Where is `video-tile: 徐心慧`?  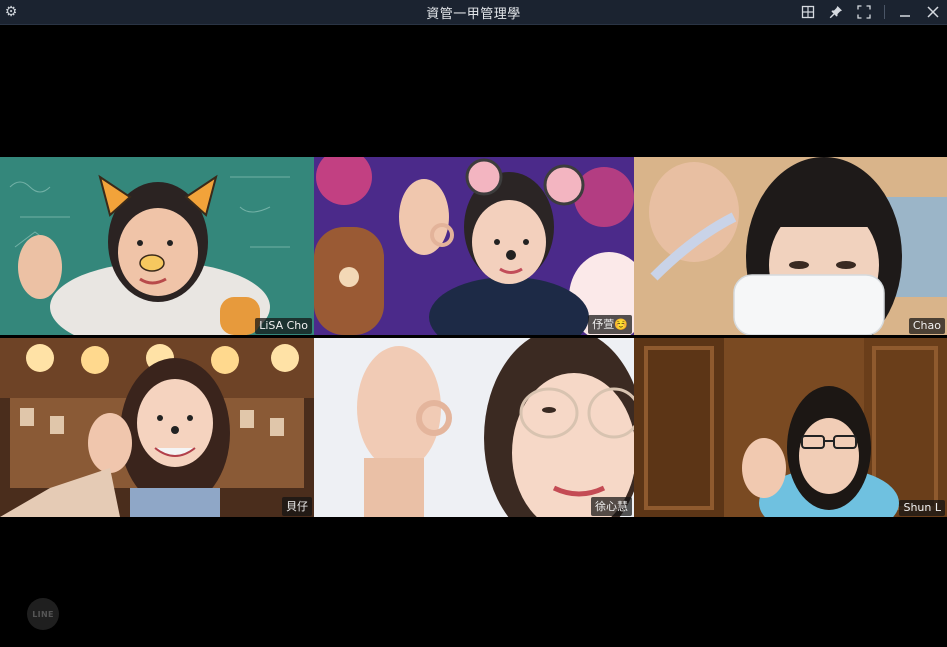
video-tile: 徐心慧 is located at coordinates (474, 427).